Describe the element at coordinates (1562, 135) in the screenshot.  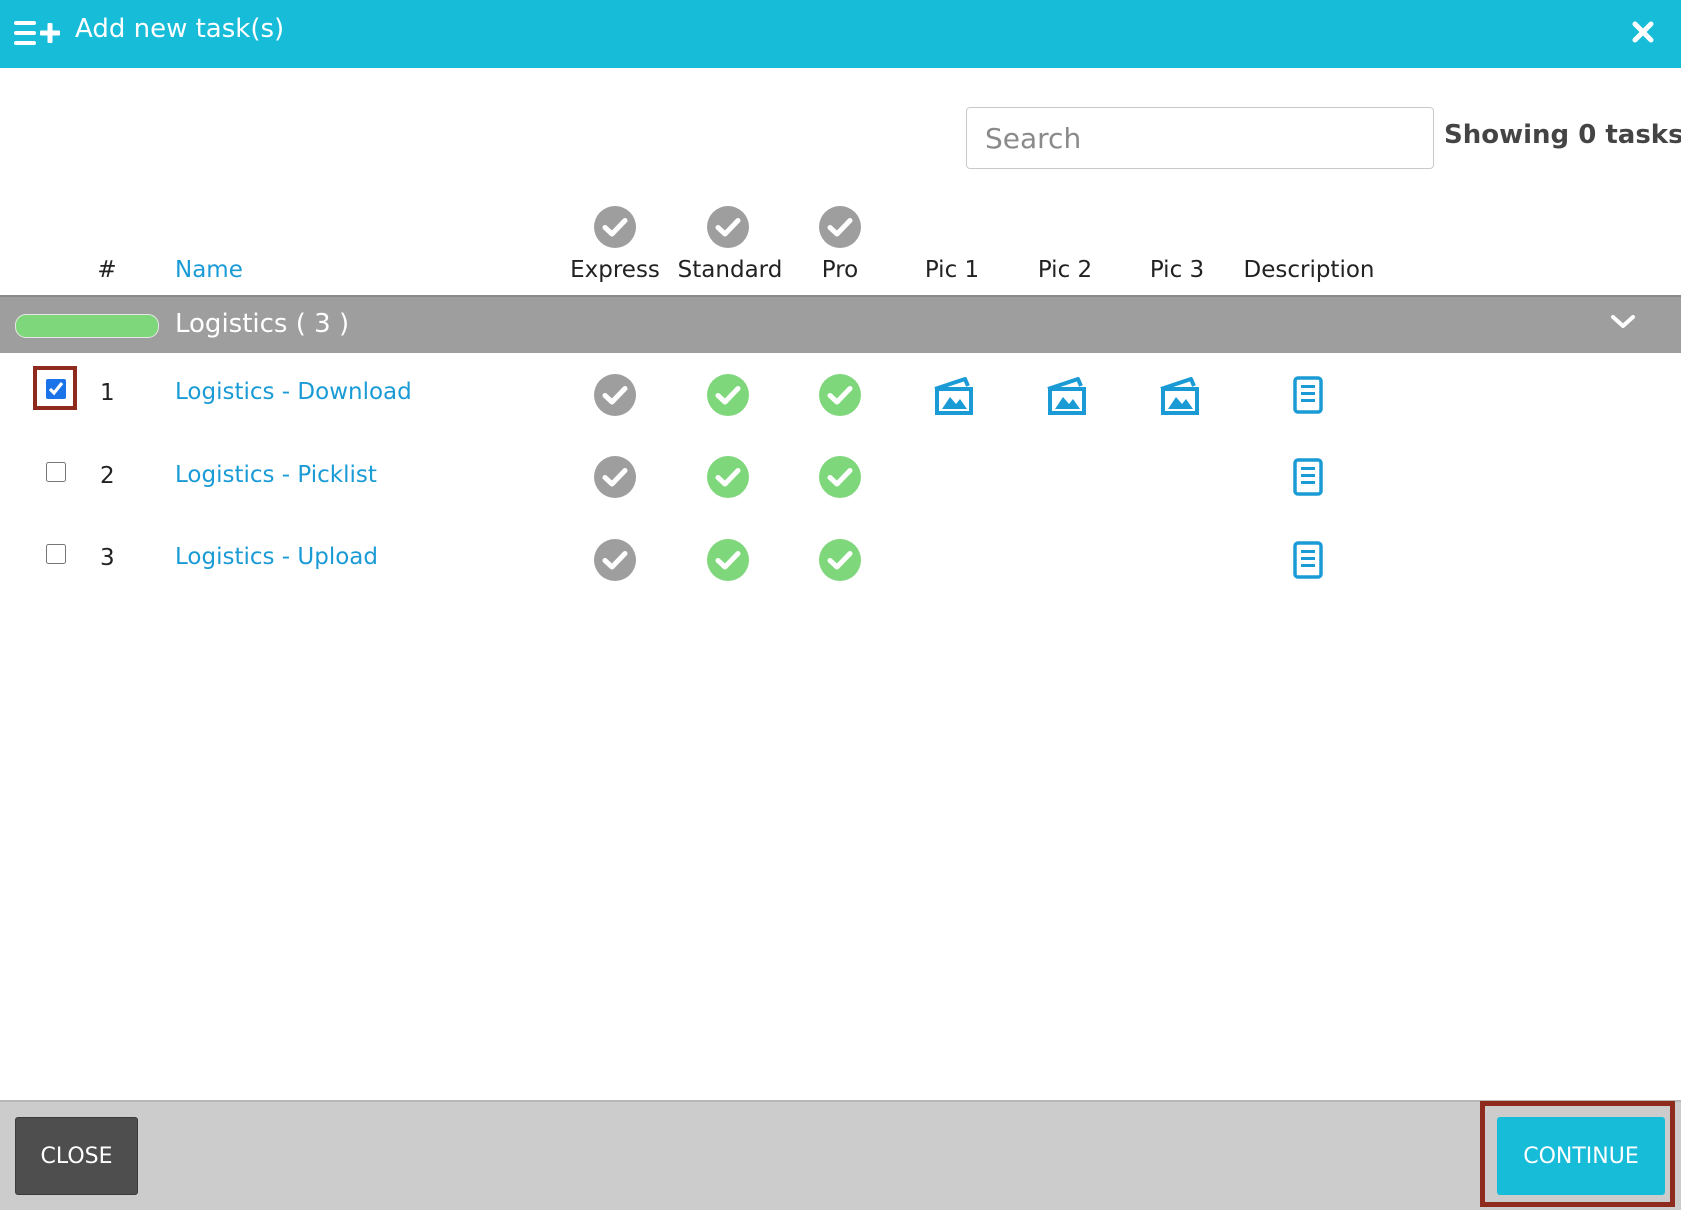
I see `showing-count: Showing 0 tasks` at that location.